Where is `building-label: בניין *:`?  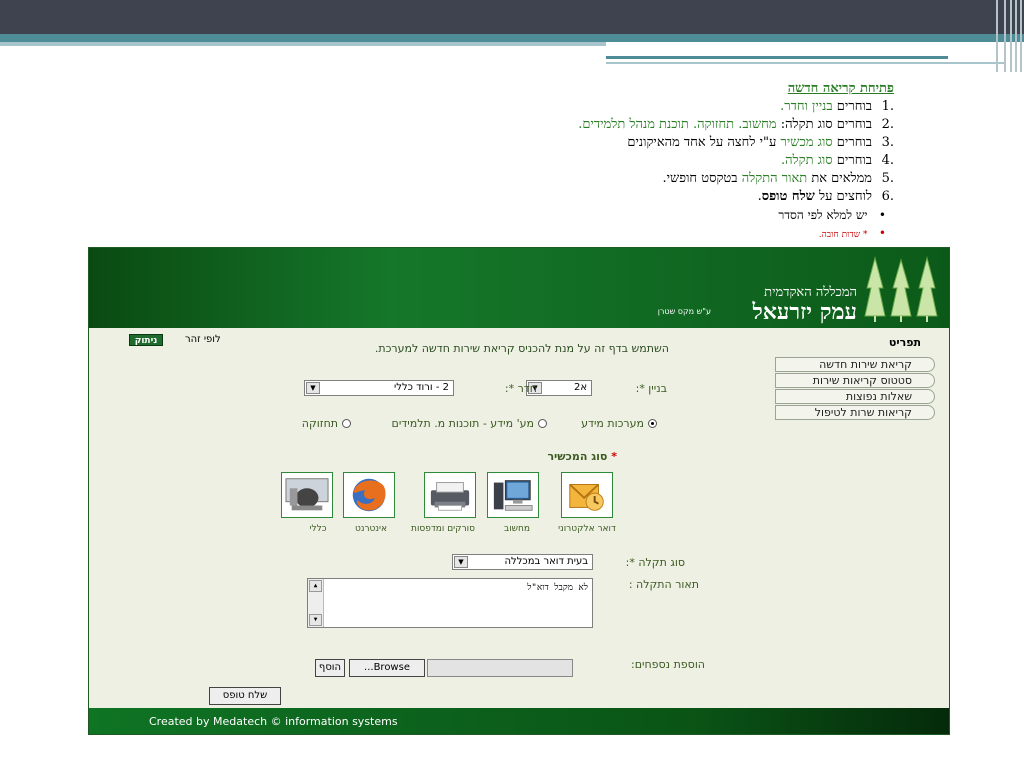 building-label: בניין *: is located at coordinates (651, 388).